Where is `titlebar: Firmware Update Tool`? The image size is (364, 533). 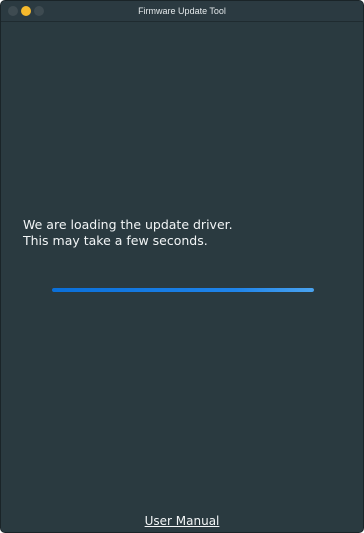 titlebar: Firmware Update Tool is located at coordinates (182, 11).